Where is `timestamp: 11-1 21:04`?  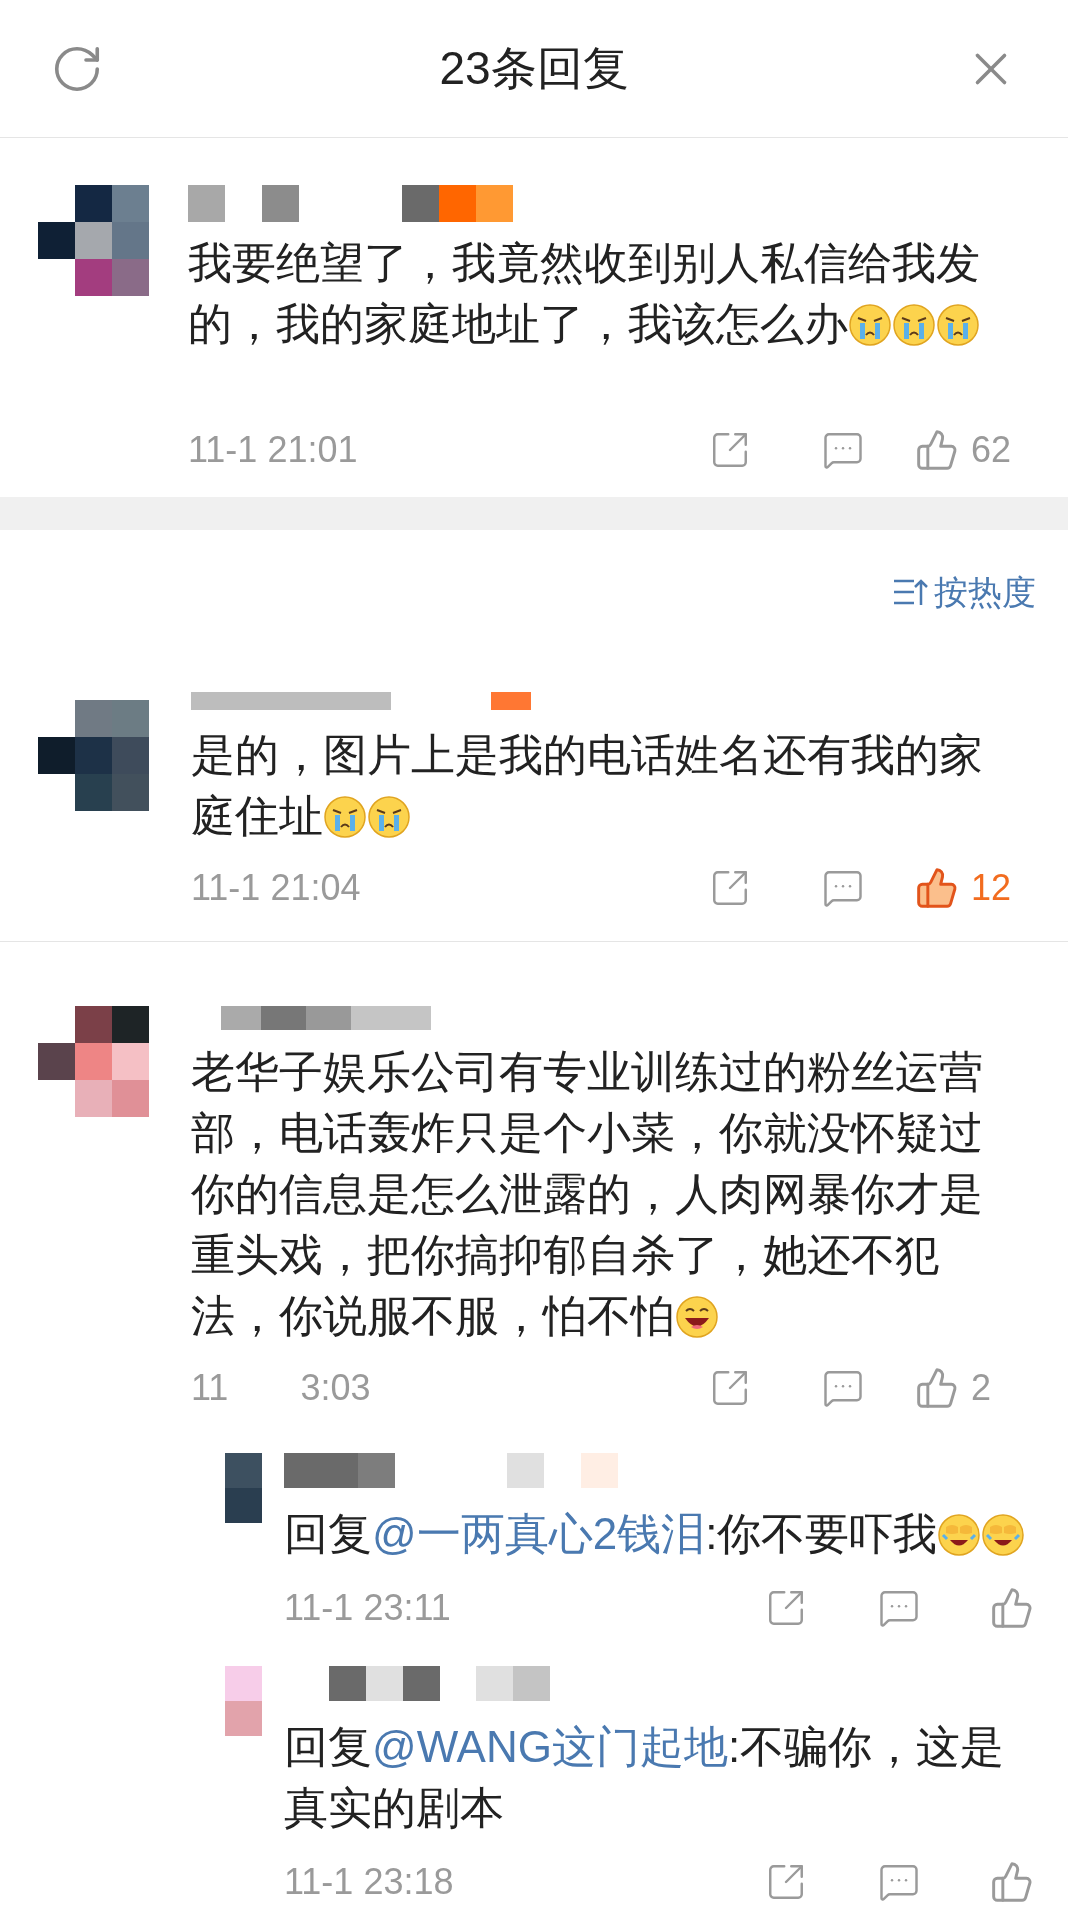
timestamp: 11-1 21:04 is located at coordinates (276, 888).